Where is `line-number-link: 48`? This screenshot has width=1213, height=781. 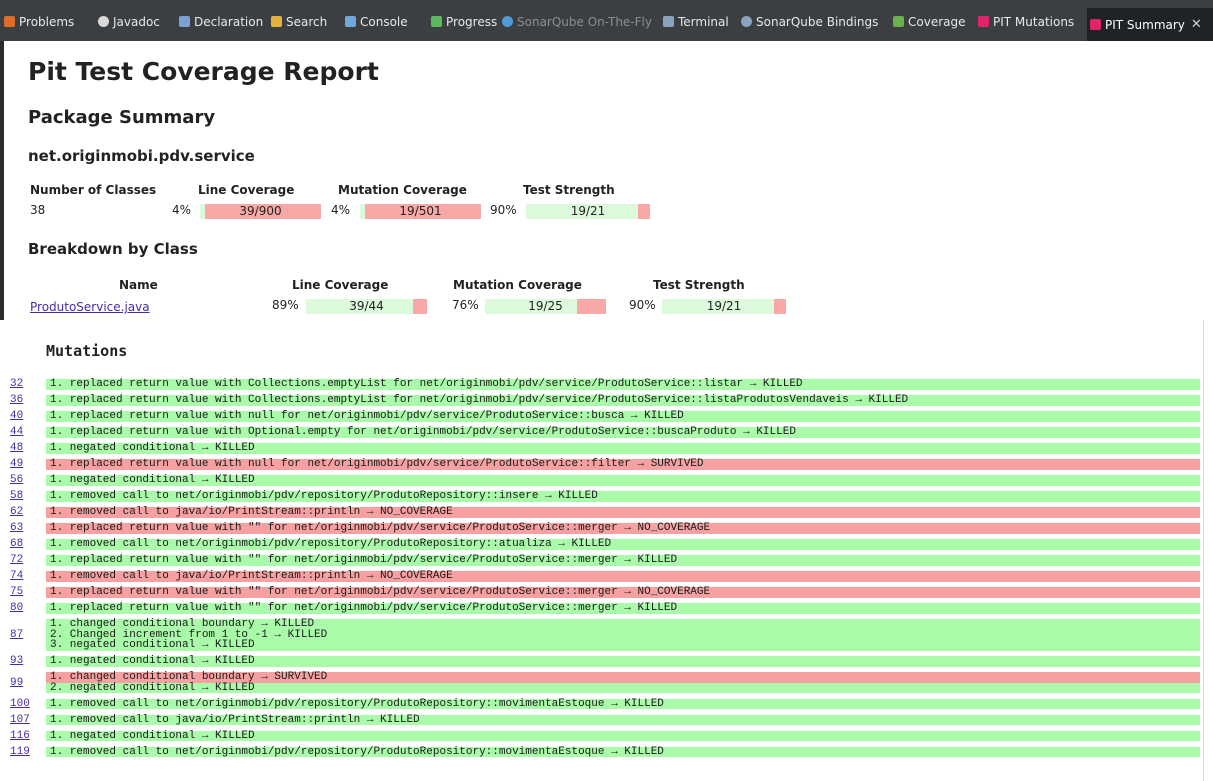 line-number-link: 48 is located at coordinates (28, 448).